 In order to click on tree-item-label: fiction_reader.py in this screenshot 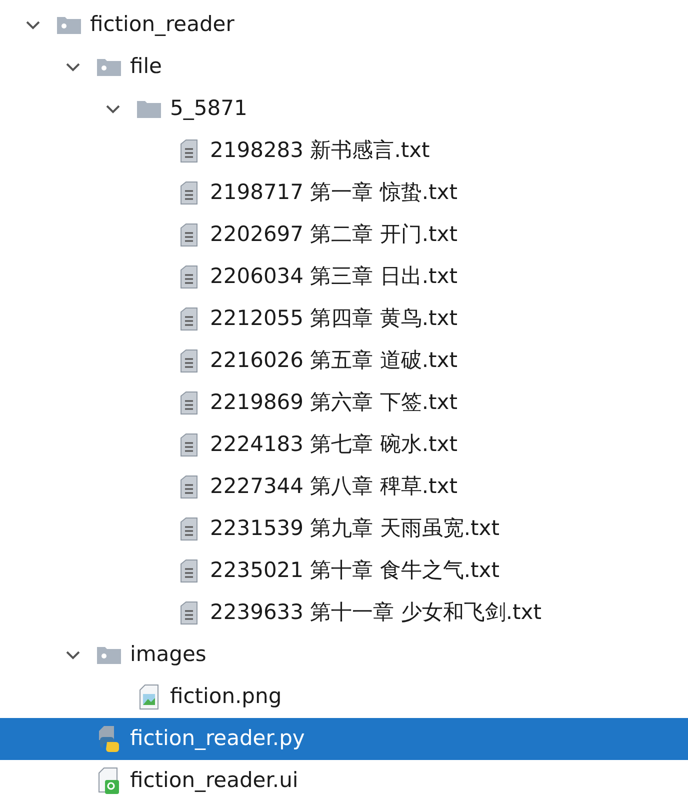, I will do `click(217, 739)`.